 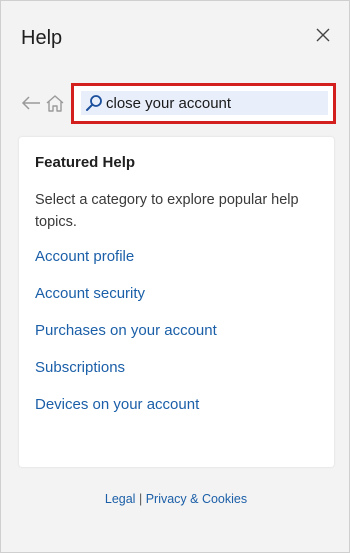 I want to click on close-button, so click(x=323, y=35).